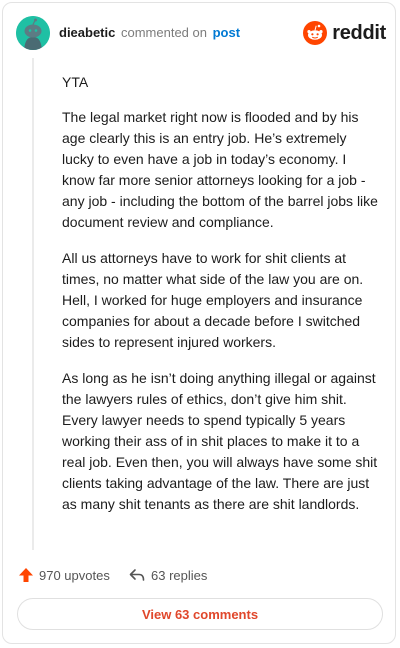  Describe the element at coordinates (87, 32) in the screenshot. I see `username-link: dieabetic` at that location.